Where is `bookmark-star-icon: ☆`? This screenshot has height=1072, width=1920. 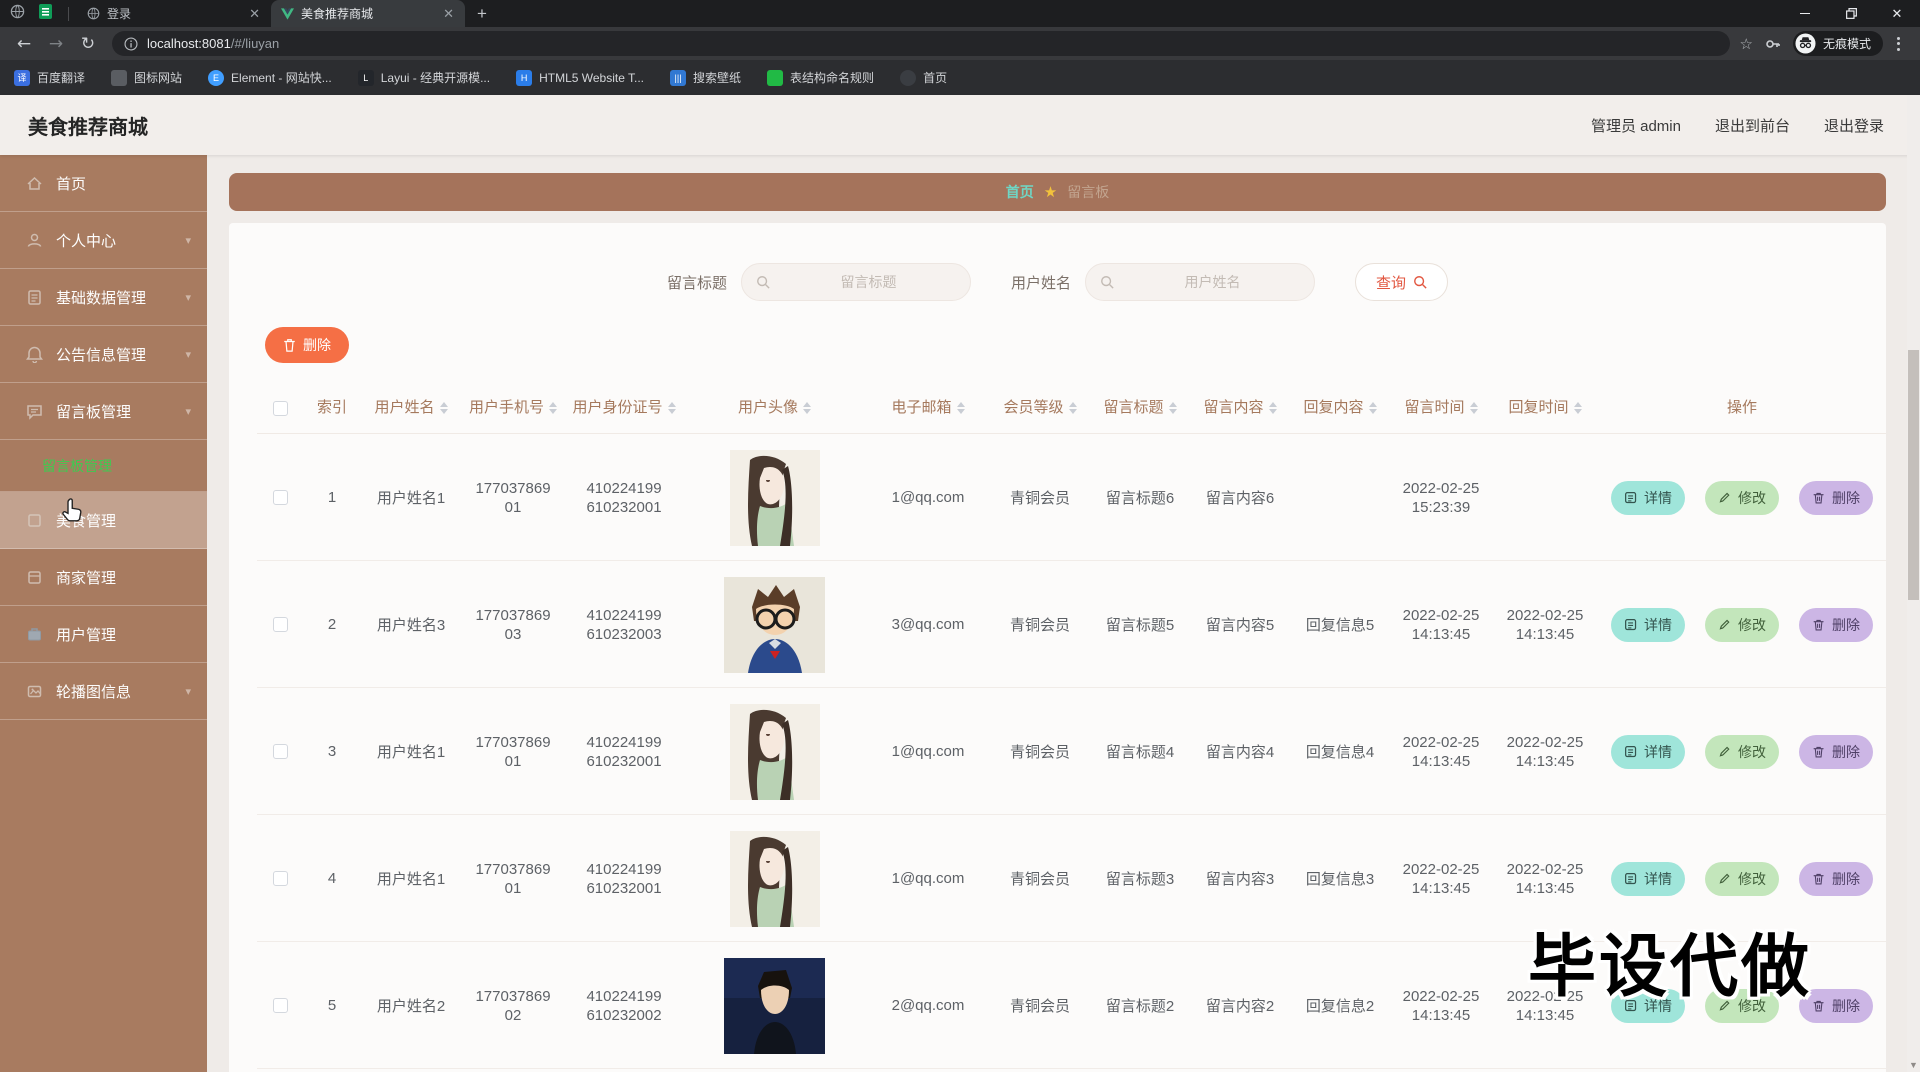
bookmark-star-icon: ☆ is located at coordinates (1746, 44).